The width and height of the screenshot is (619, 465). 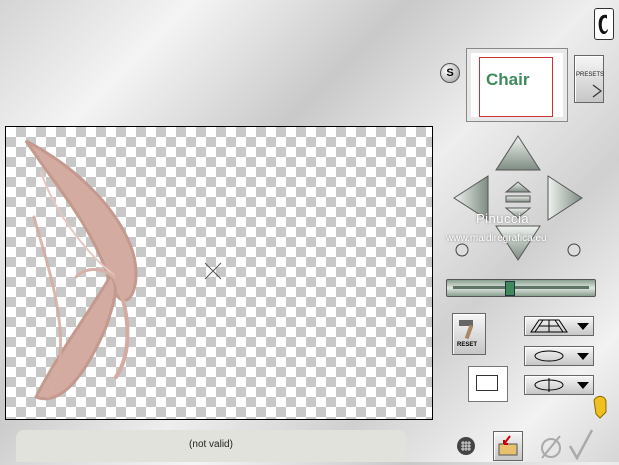 I want to click on zoom-slider-track, so click(x=521, y=287).